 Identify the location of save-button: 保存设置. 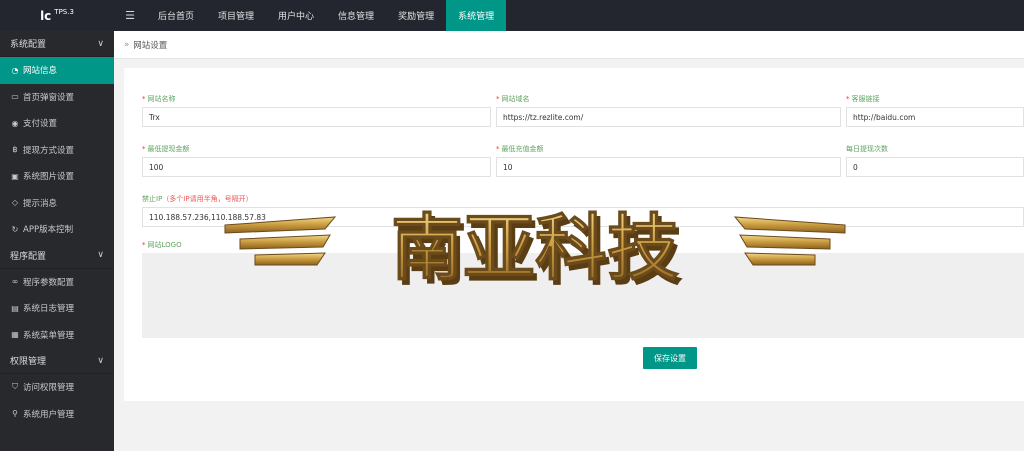
(670, 358).